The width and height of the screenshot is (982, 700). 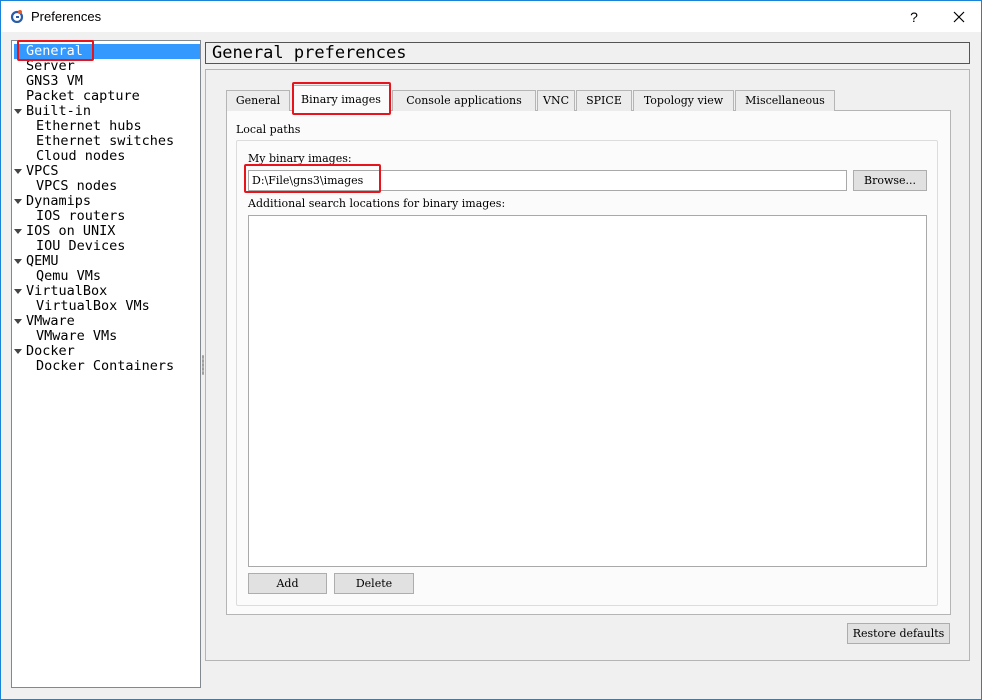 What do you see at coordinates (914, 17) in the screenshot?
I see `help-button: ?` at bounding box center [914, 17].